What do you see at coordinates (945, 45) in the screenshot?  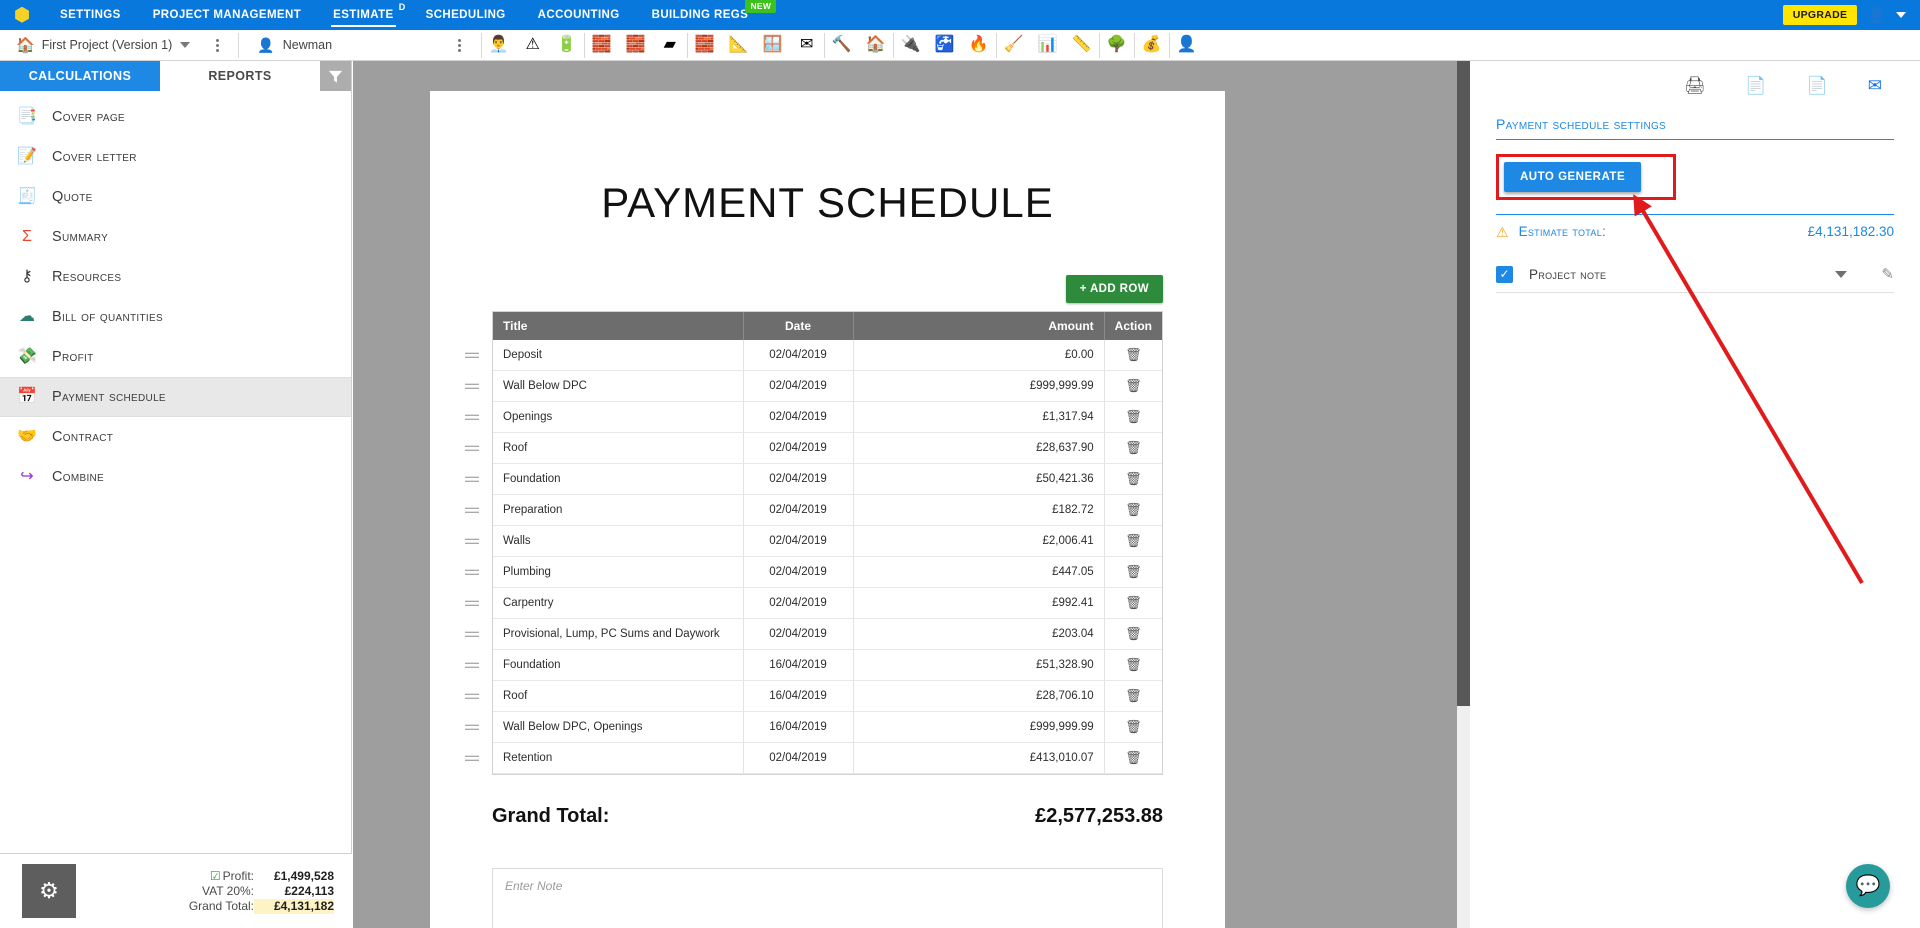 I see `plumbing-tap-icon: 🚰` at bounding box center [945, 45].